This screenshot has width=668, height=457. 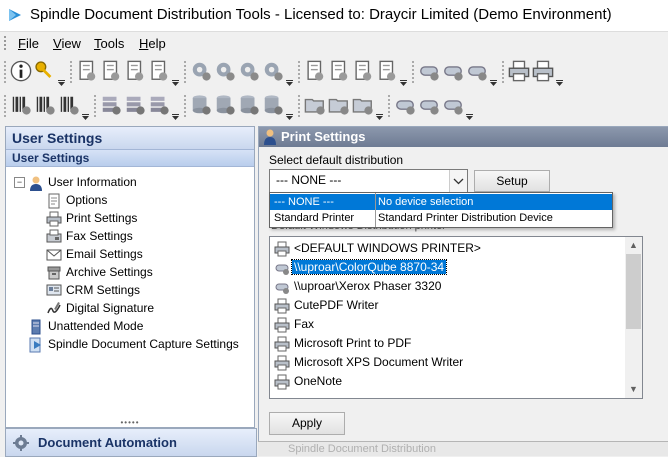 What do you see at coordinates (458, 181) in the screenshot?
I see `combo-dropdown-button` at bounding box center [458, 181].